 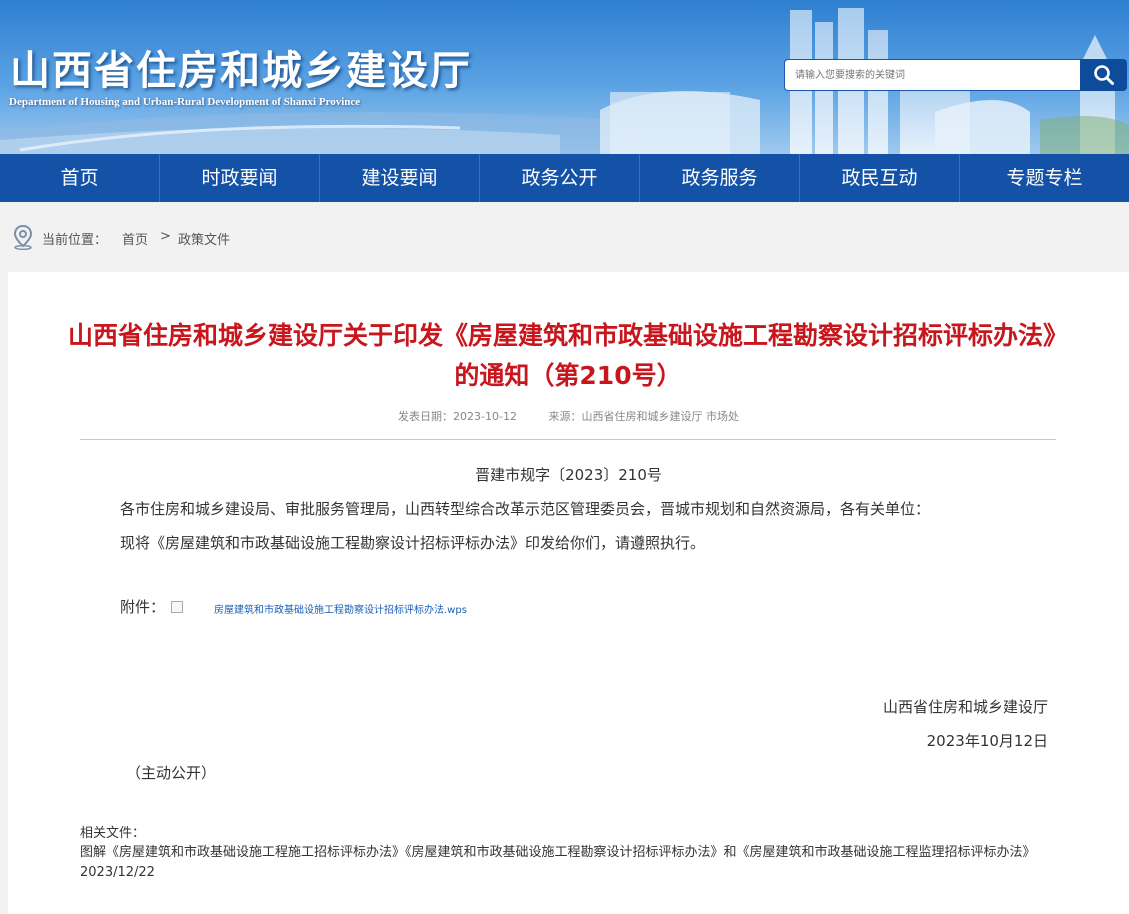 What do you see at coordinates (400, 178) in the screenshot?
I see `nav-item-construction-news: 建设要闻` at bounding box center [400, 178].